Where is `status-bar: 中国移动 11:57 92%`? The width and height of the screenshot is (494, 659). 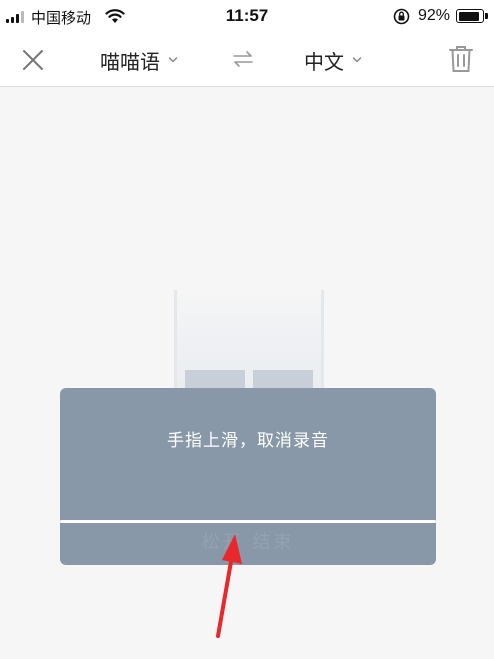 status-bar: 中国移动 11:57 92% is located at coordinates (247, 17).